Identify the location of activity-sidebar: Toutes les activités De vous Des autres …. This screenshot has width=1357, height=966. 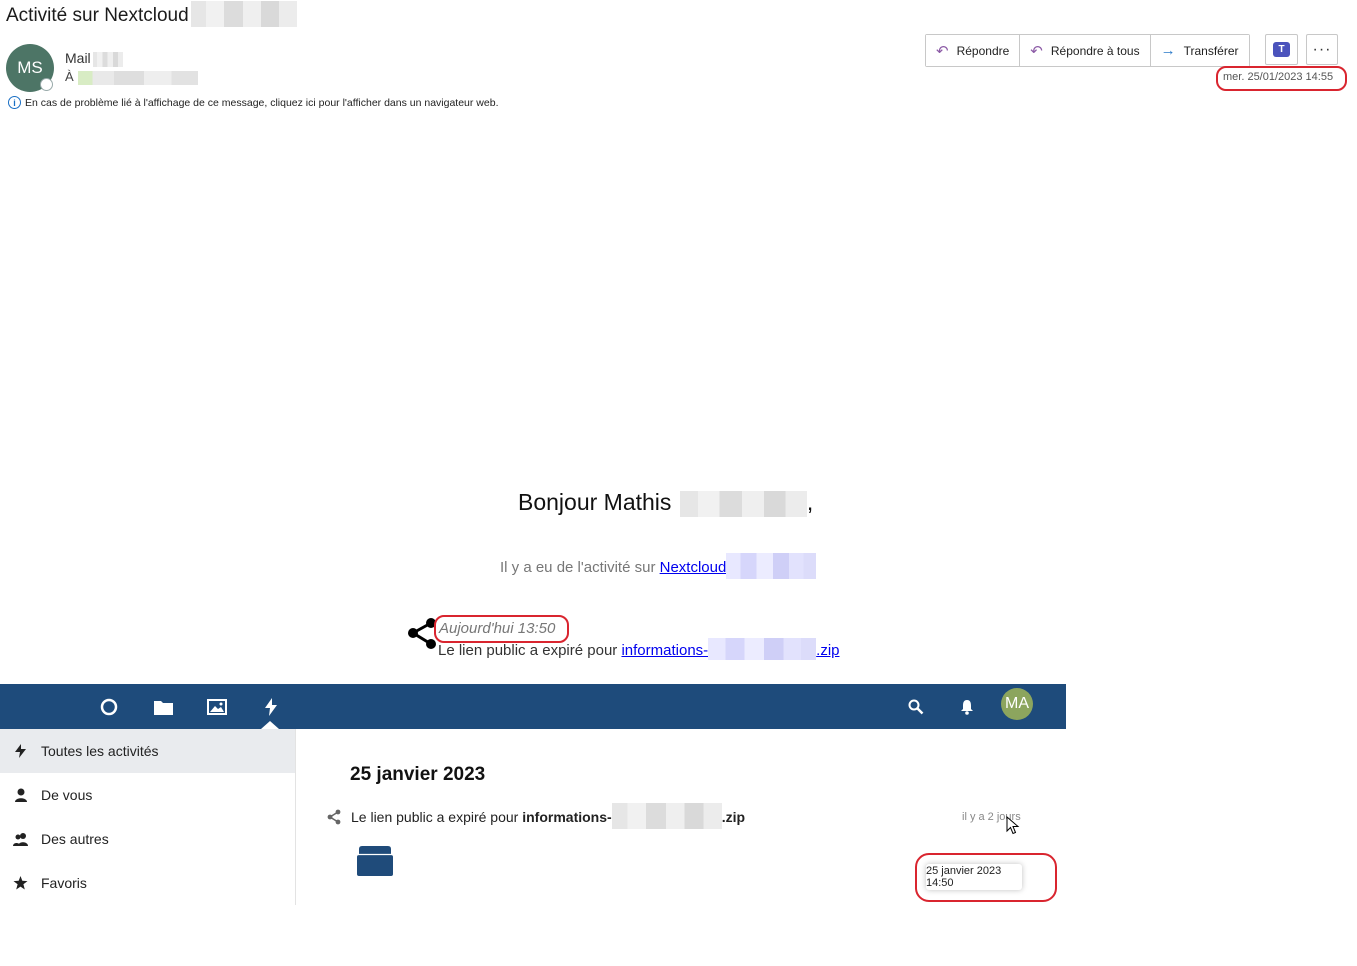
(148, 817).